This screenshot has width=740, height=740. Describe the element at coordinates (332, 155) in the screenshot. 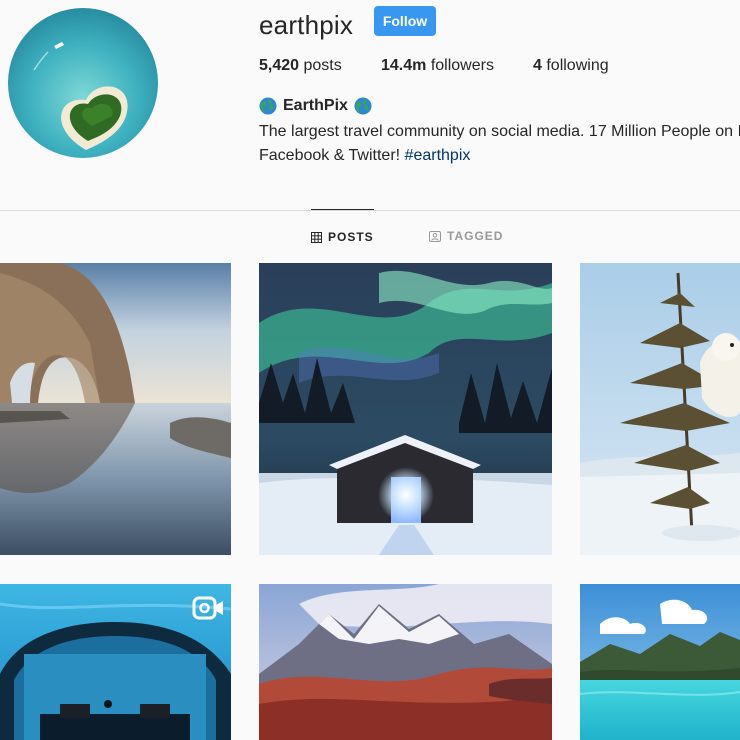

I see `bio-text: Facebook & Twitter!` at that location.